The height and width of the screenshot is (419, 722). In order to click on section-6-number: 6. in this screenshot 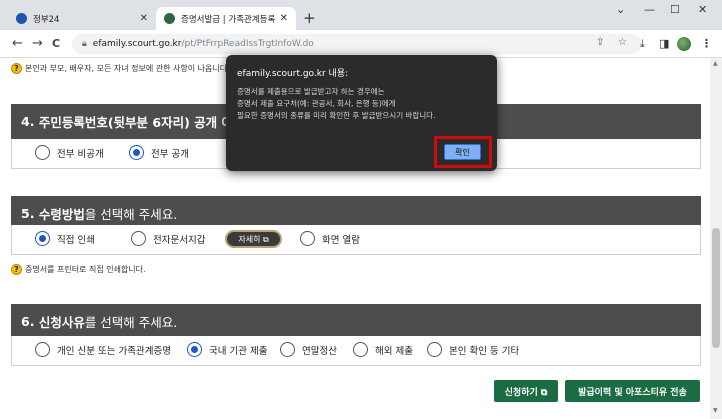, I will do `click(28, 321)`.